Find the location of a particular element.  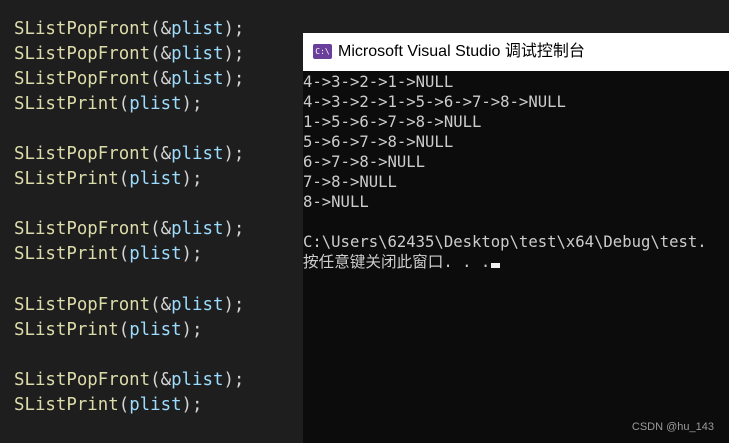

console-title-bar: C:\ Microsoft Visual Studio 调试控制台 is located at coordinates (516, 52).